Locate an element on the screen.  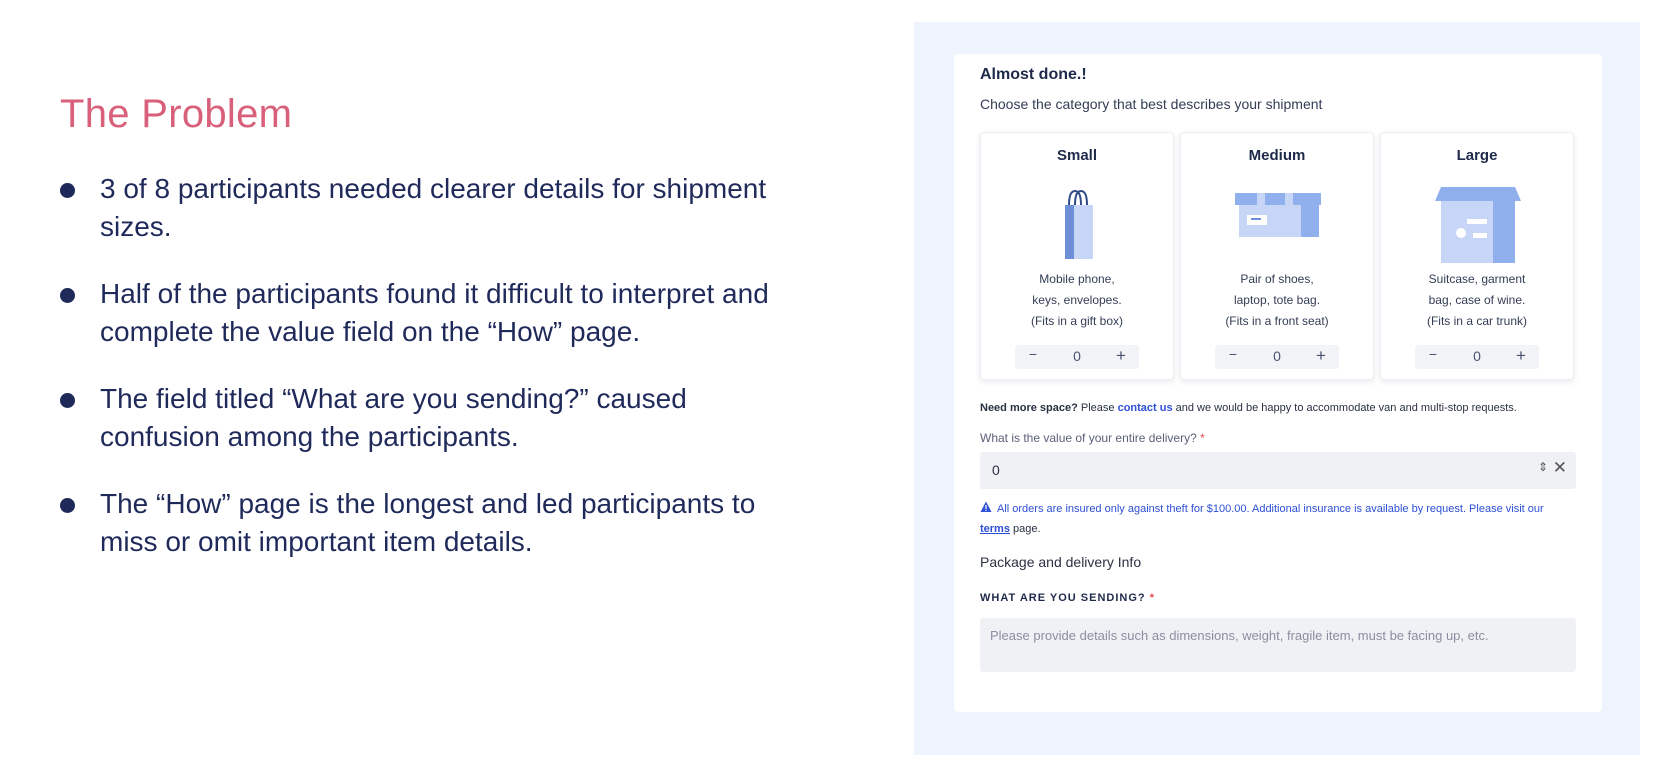
sending-label-text: WHAT ARE YOU SENDING? is located at coordinates (1063, 598).